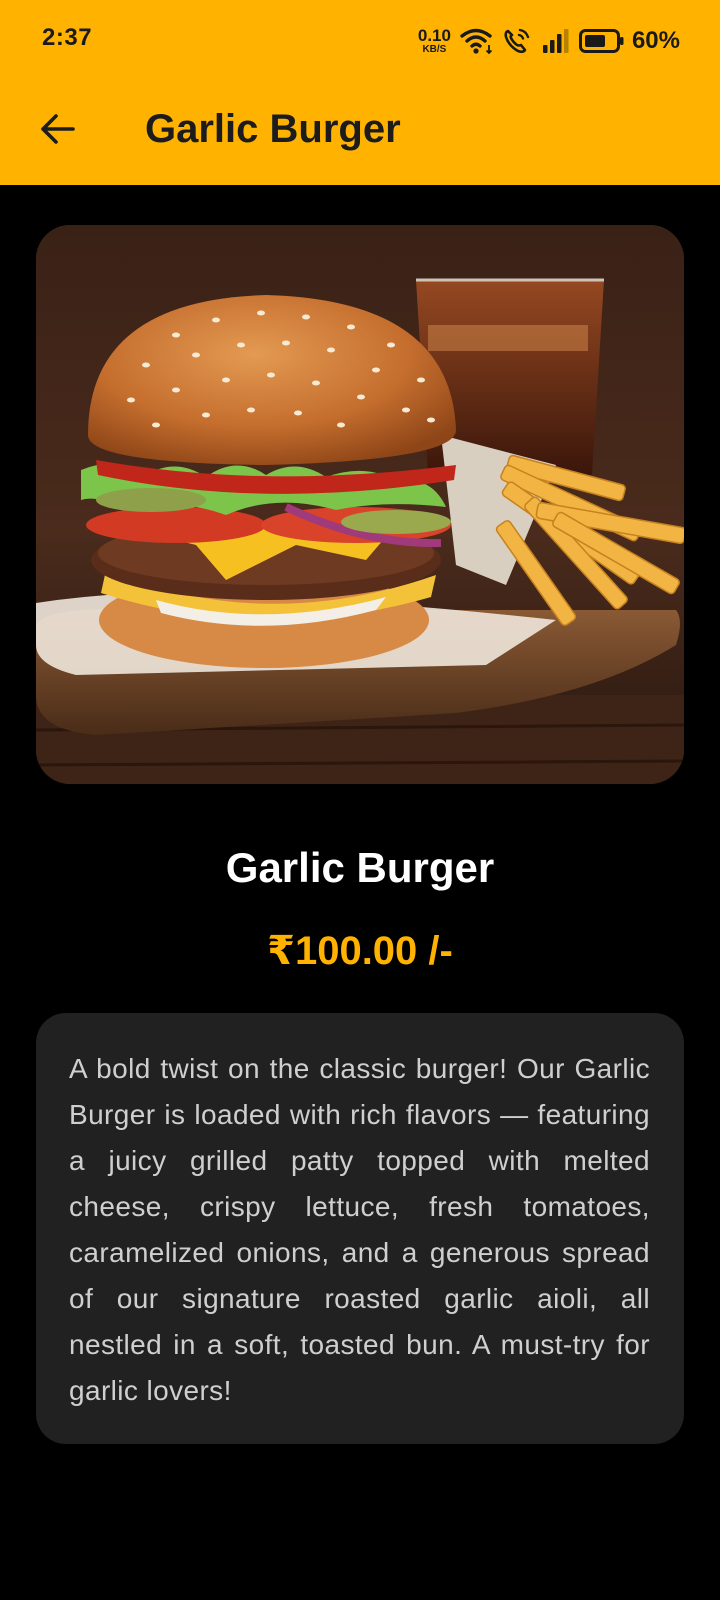 This screenshot has height=1600, width=720. Describe the element at coordinates (360, 867) in the screenshot. I see `product-name: Garlic Burger` at that location.